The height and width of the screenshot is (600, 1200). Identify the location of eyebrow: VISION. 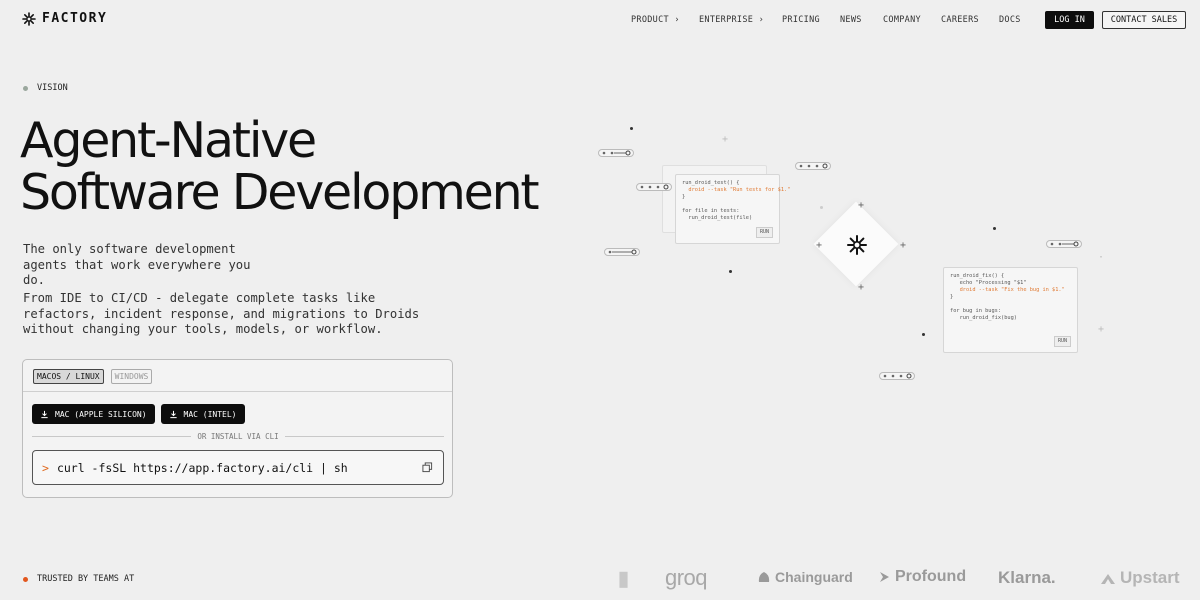
(45, 88).